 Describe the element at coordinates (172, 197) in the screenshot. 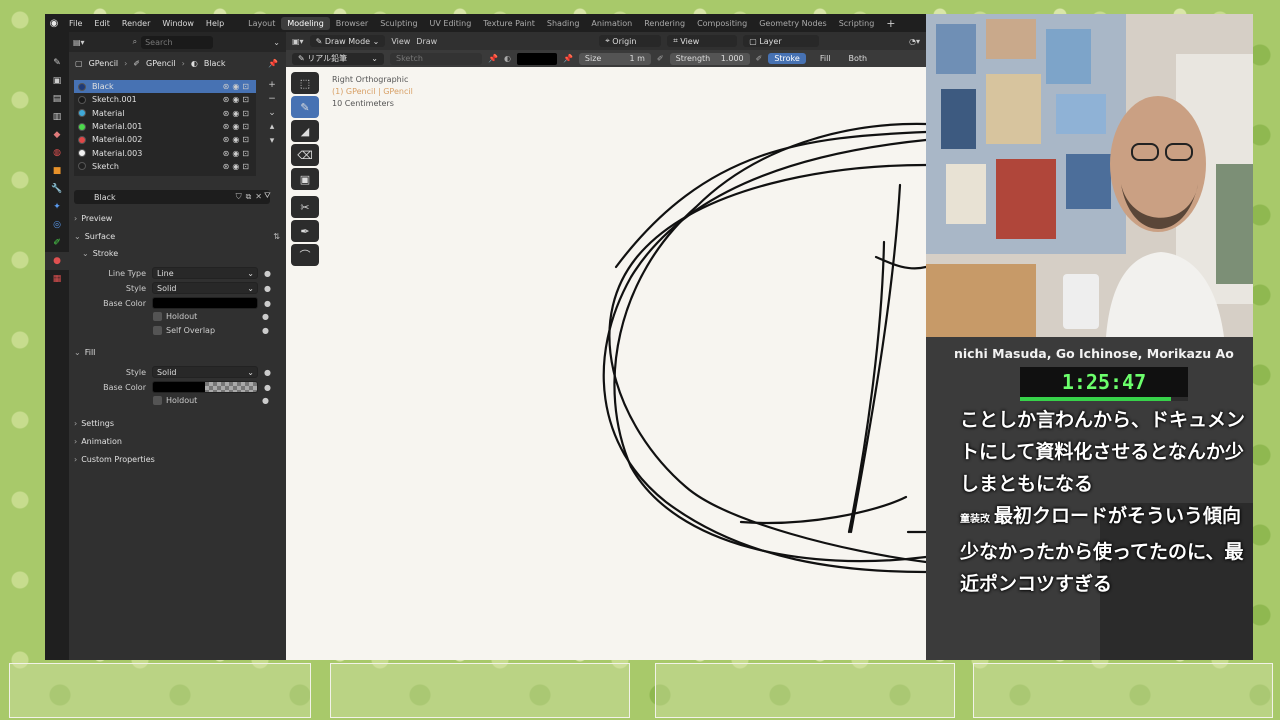

I see `material-name-field: Black ⛉⧉✕` at that location.